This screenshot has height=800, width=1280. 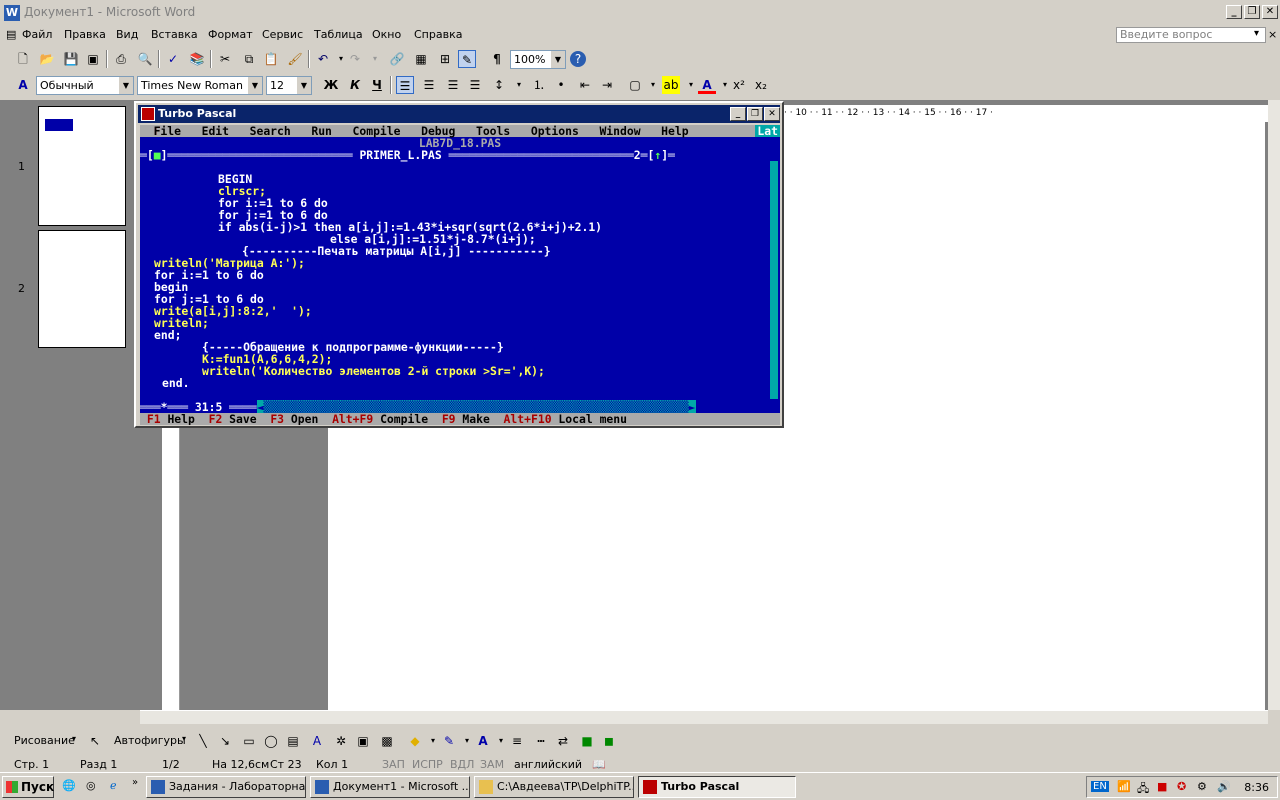 What do you see at coordinates (11, 34) in the screenshot?
I see `doc-menu-icon: ▤` at bounding box center [11, 34].